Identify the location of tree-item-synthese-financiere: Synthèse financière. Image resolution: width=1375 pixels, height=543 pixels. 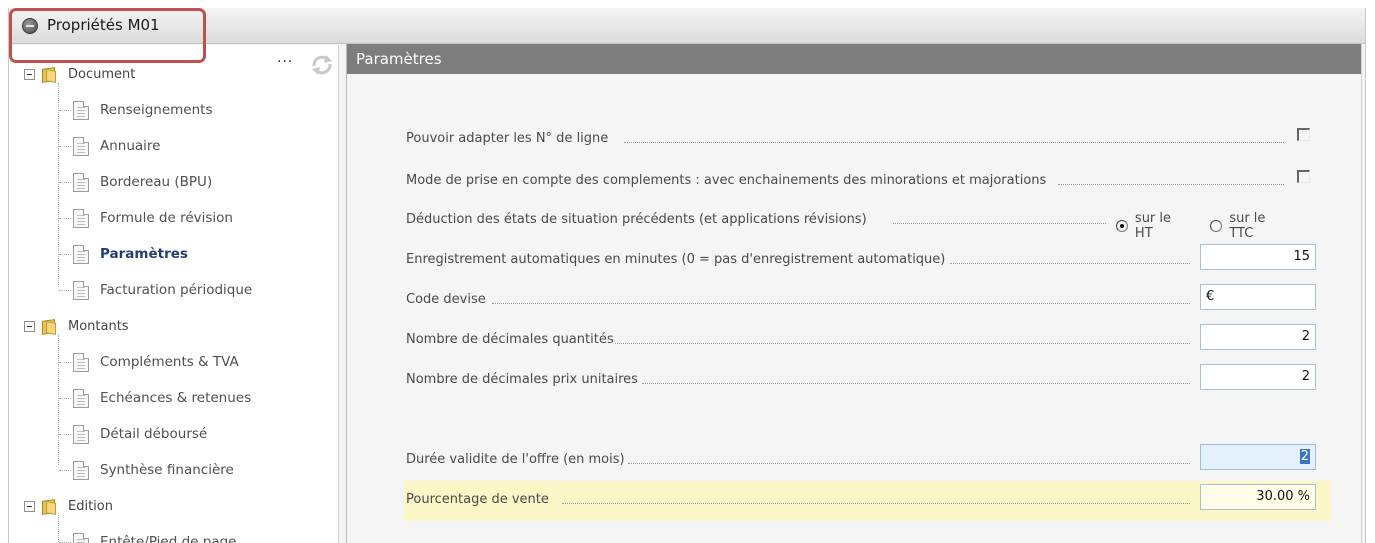
(146, 470).